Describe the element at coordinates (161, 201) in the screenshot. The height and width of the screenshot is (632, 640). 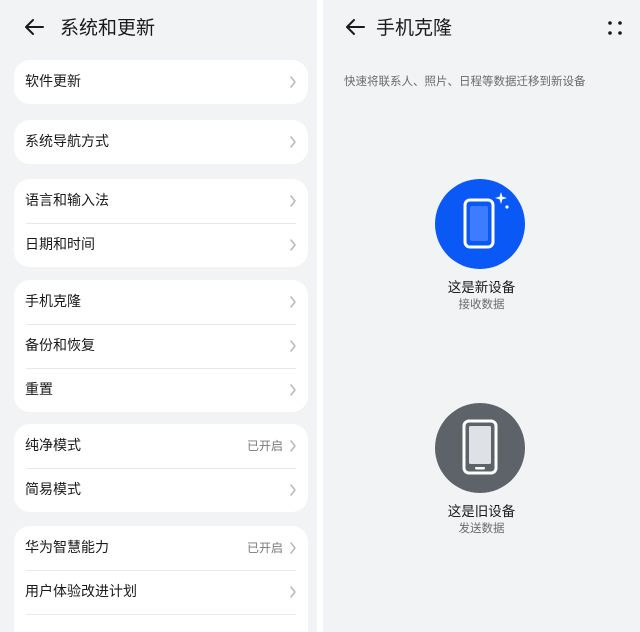
I see `settings-item-language-input: 语言和输入法` at that location.